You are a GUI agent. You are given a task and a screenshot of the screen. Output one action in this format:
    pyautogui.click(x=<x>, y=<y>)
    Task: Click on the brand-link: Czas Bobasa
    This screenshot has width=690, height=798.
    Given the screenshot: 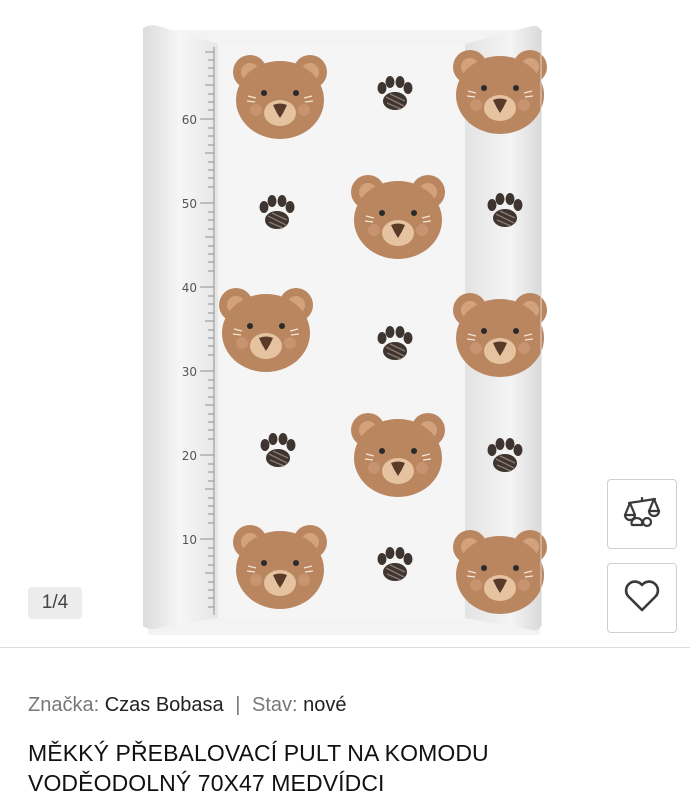 What is the action you would take?
    pyautogui.click(x=164, y=705)
    